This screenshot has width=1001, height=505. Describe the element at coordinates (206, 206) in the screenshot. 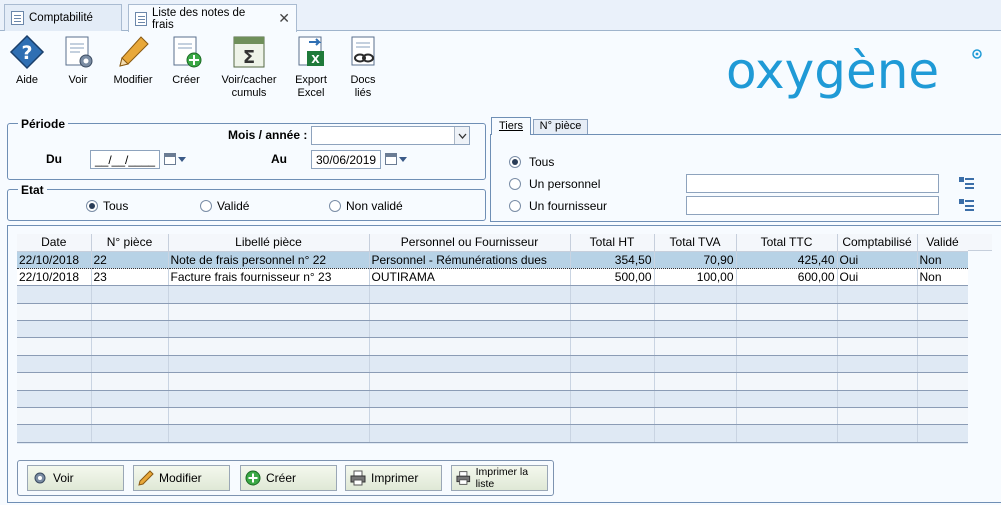

I see `etat-radio-valide` at that location.